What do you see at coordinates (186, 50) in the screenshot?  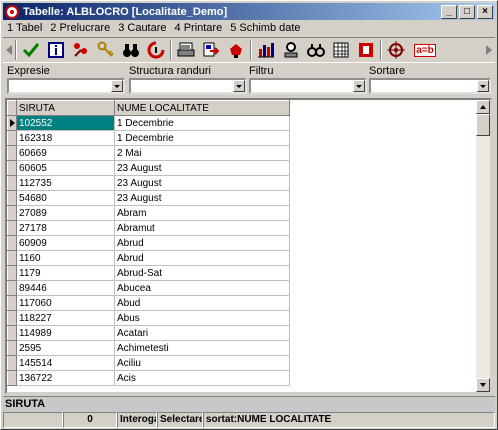 I see `print-preview-icon` at bounding box center [186, 50].